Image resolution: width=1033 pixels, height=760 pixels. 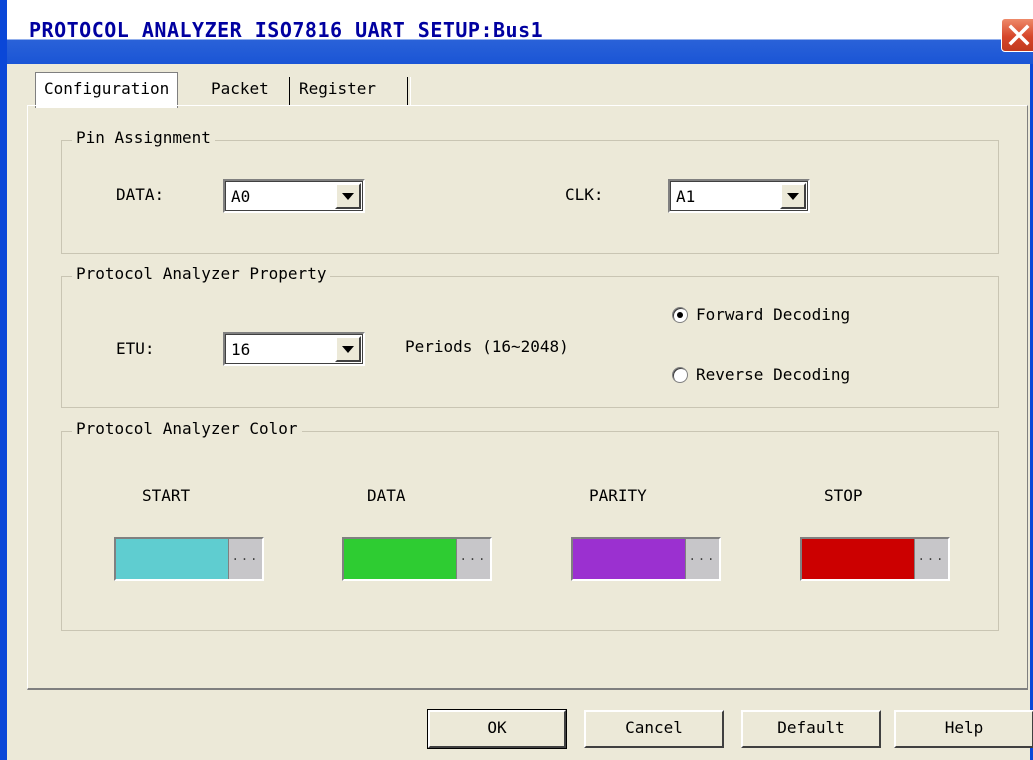 I want to click on tab-register: Register, so click(x=338, y=89).